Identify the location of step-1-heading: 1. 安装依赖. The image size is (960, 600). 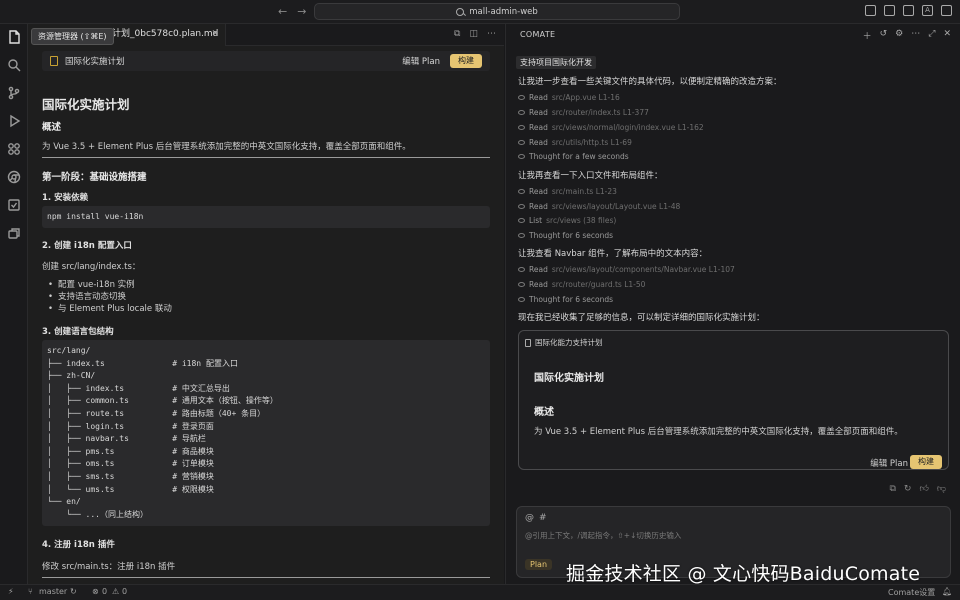
(65, 198).